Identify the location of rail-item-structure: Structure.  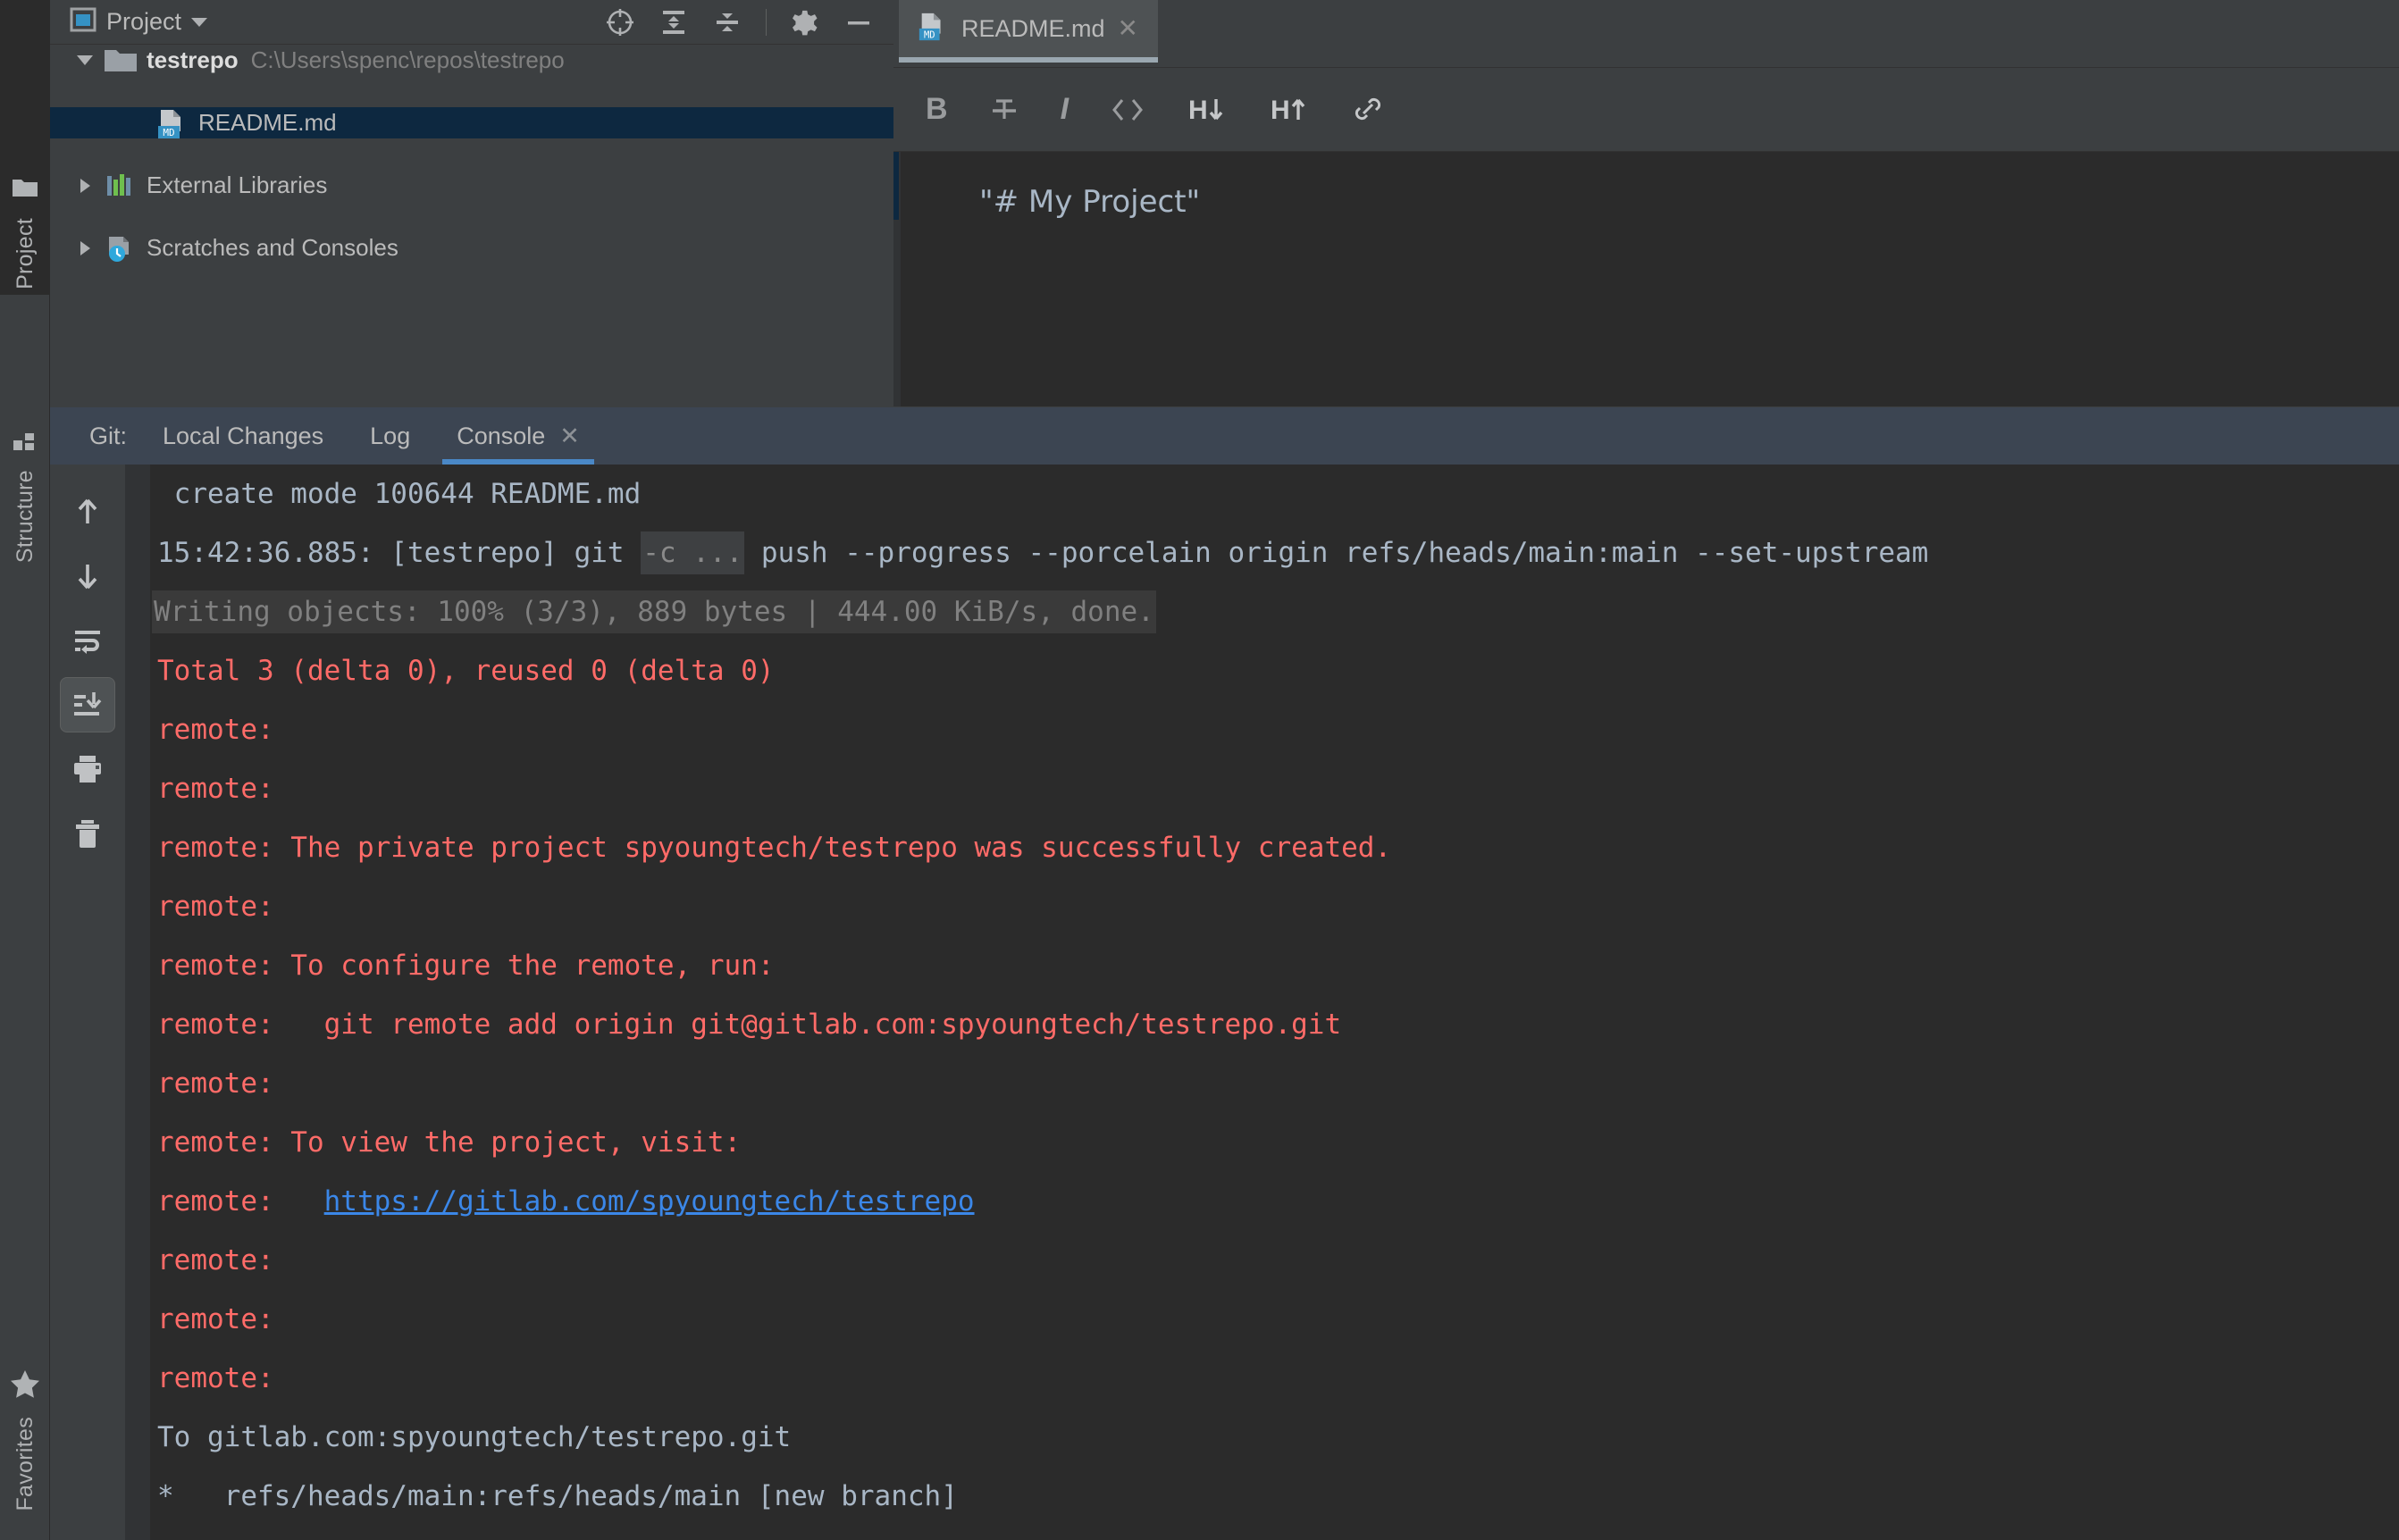
(25, 434).